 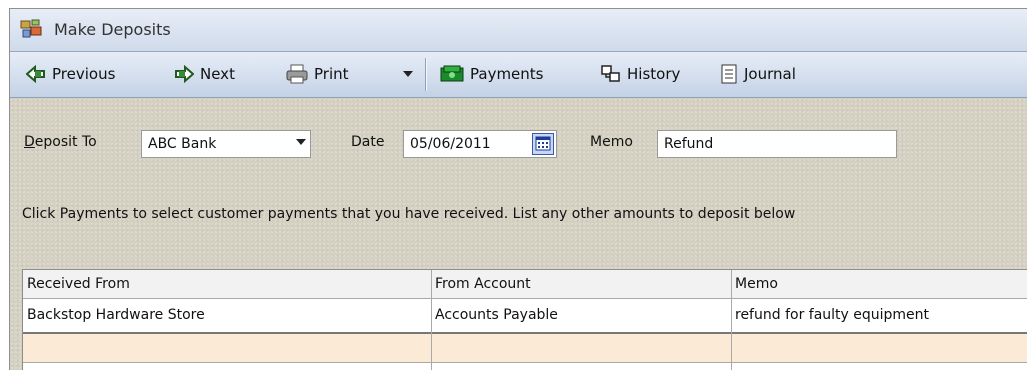 I want to click on history-button: History, so click(x=640, y=74).